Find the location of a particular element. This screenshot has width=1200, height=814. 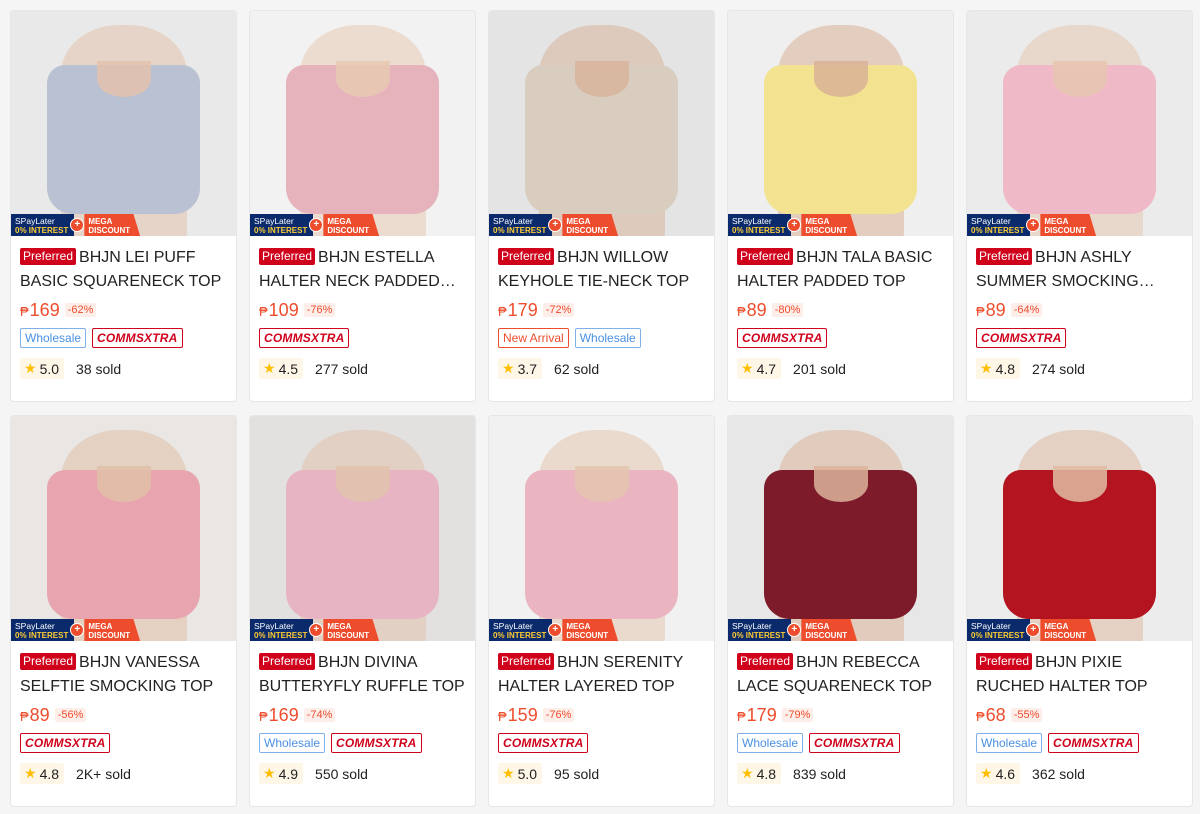

discount-badge: -76% is located at coordinates (319, 310).